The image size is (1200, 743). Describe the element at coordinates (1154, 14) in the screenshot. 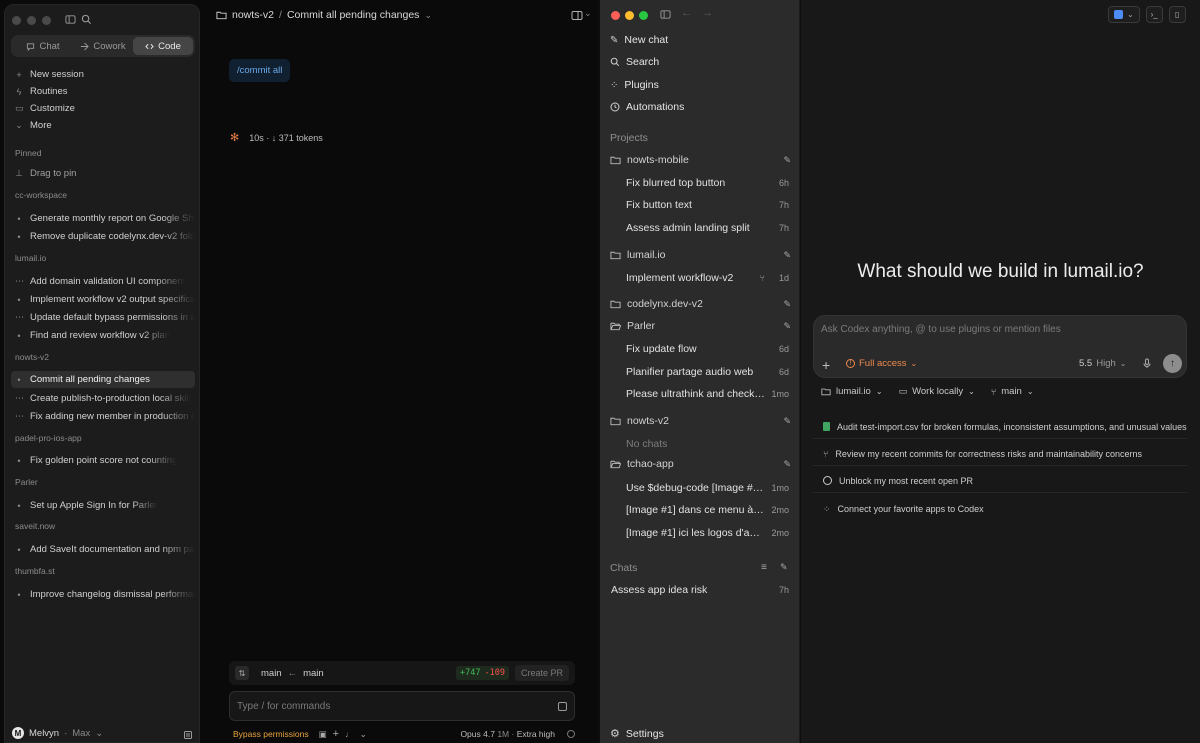

I see `terminal-button: ›_` at that location.